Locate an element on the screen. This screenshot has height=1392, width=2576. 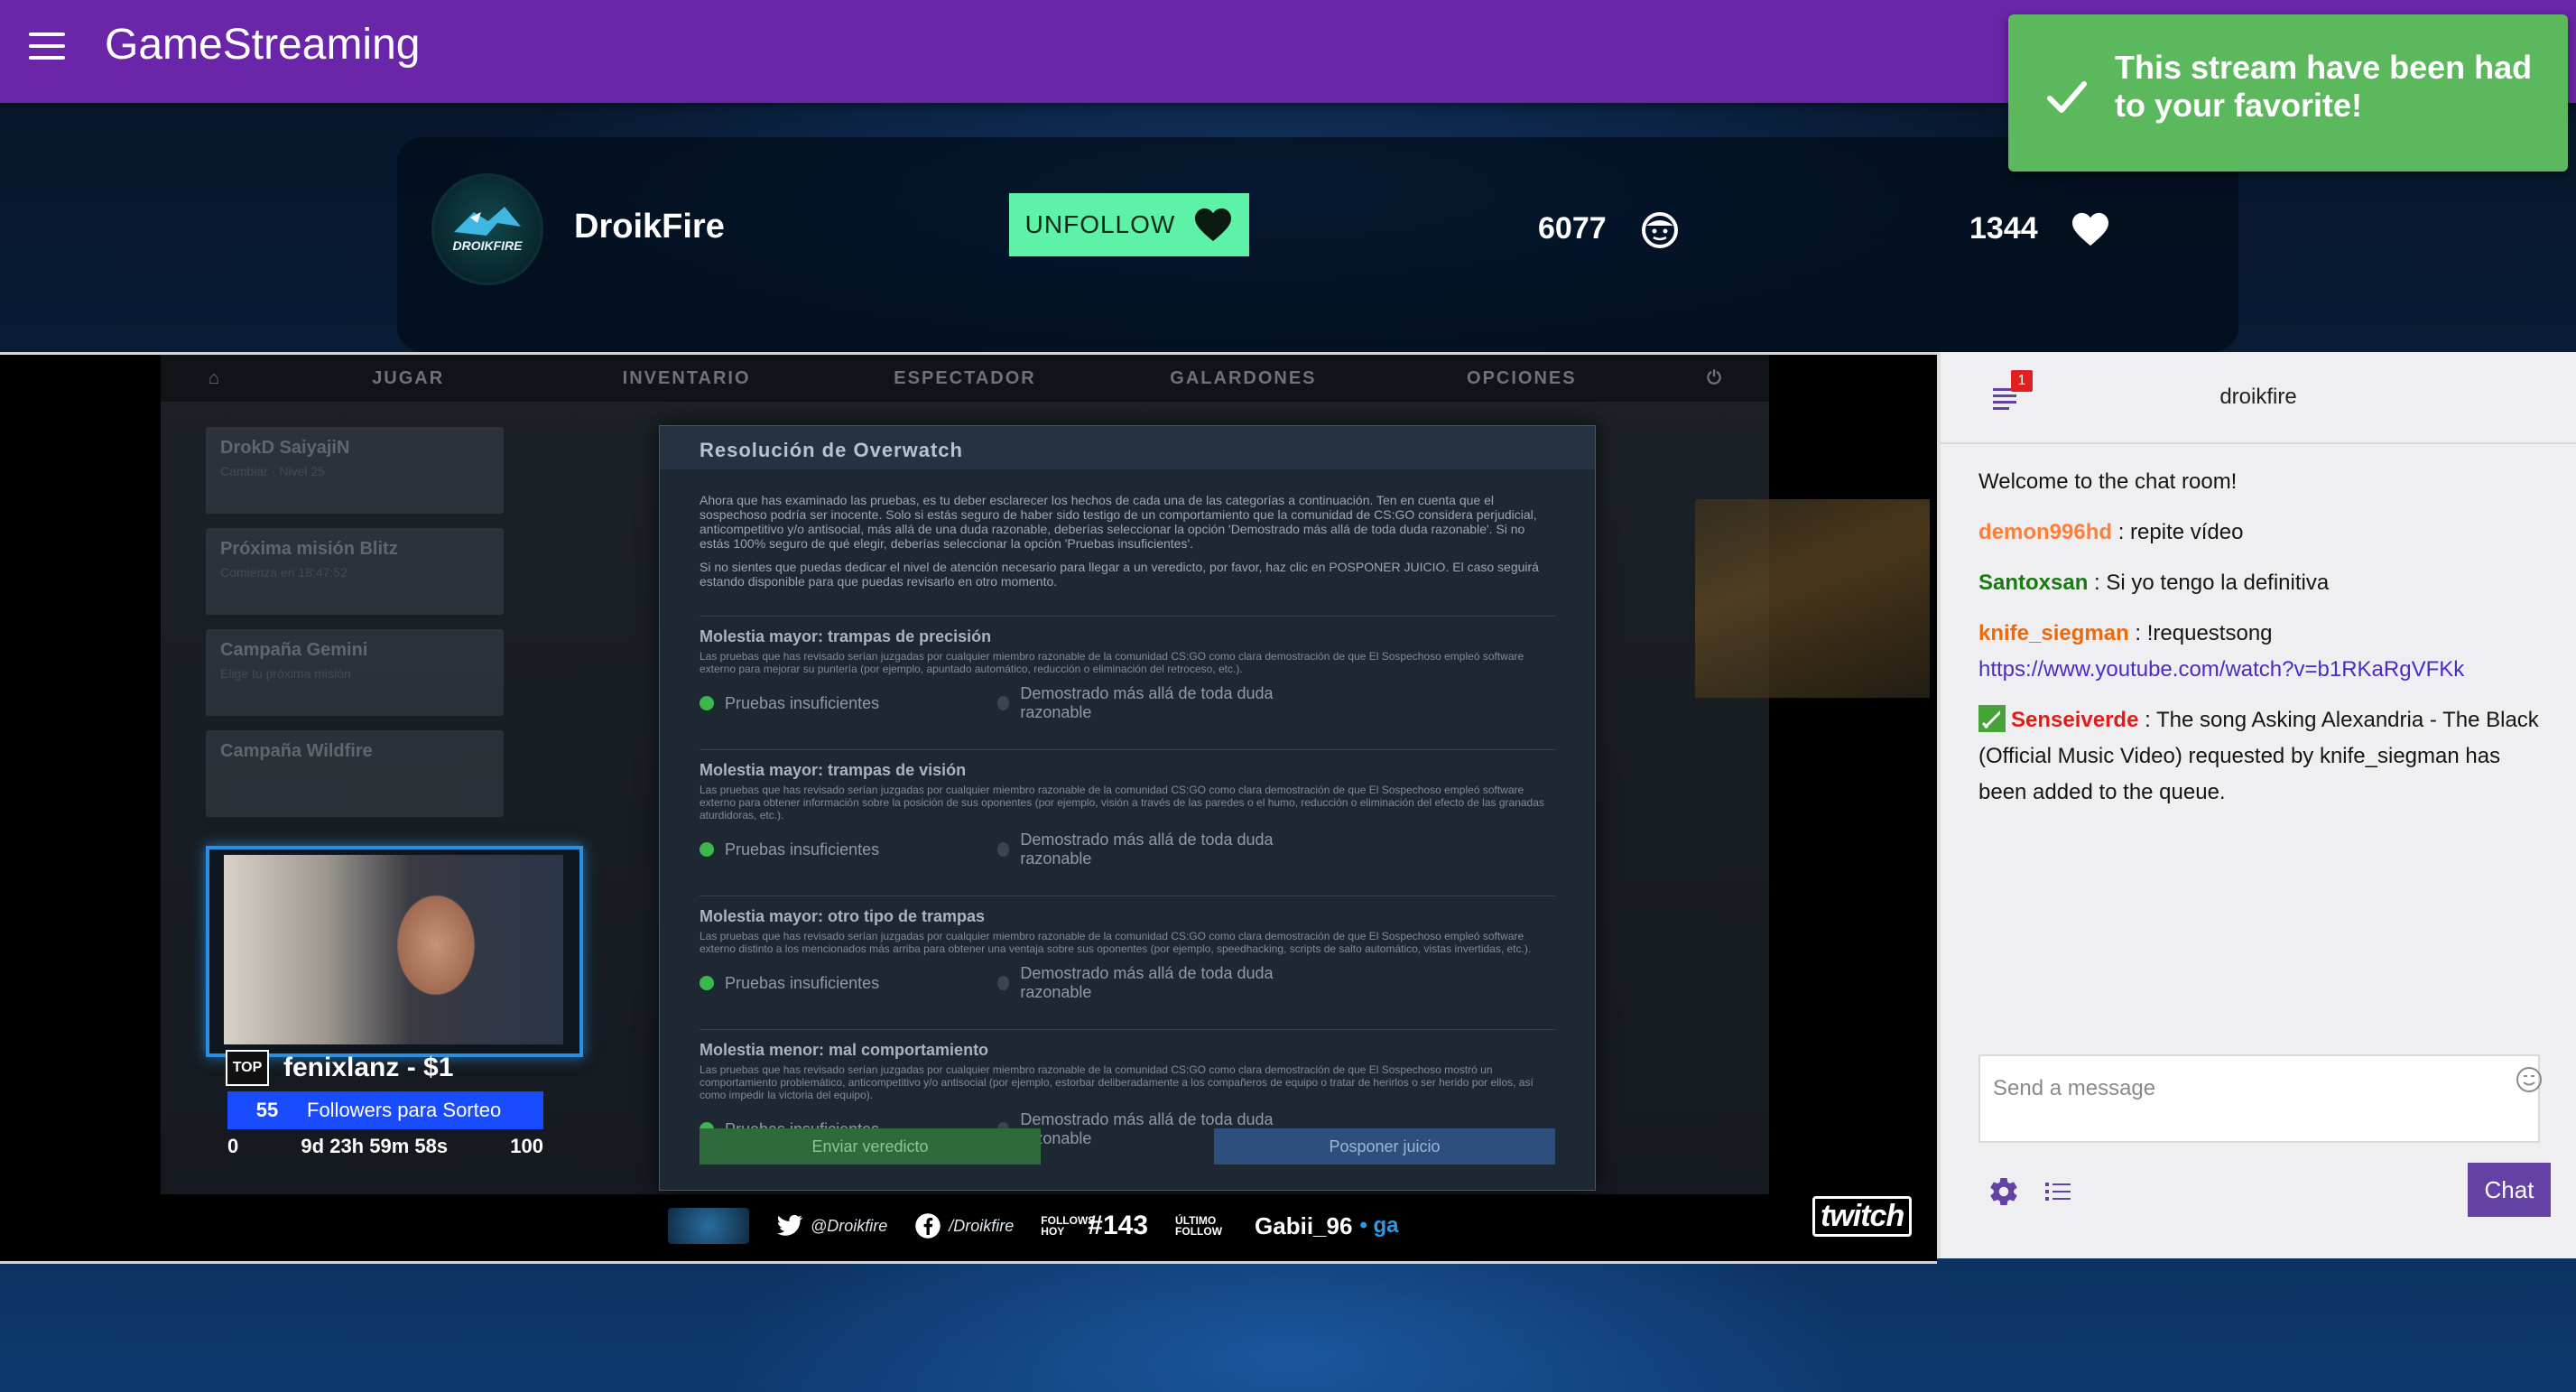
viewers-face-icon is located at coordinates (1660, 230).